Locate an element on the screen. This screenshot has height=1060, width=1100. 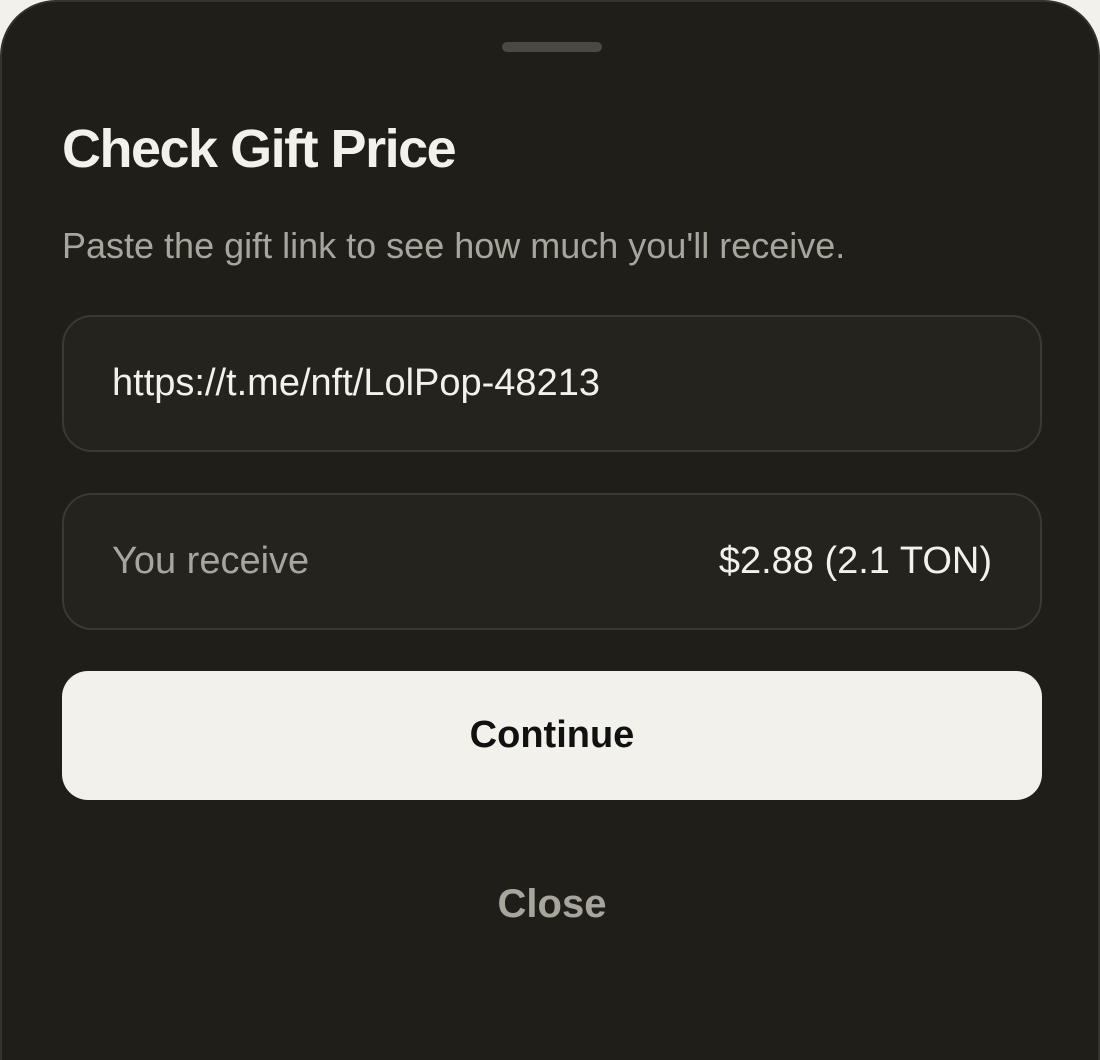
close-button: Close is located at coordinates (552, 904).